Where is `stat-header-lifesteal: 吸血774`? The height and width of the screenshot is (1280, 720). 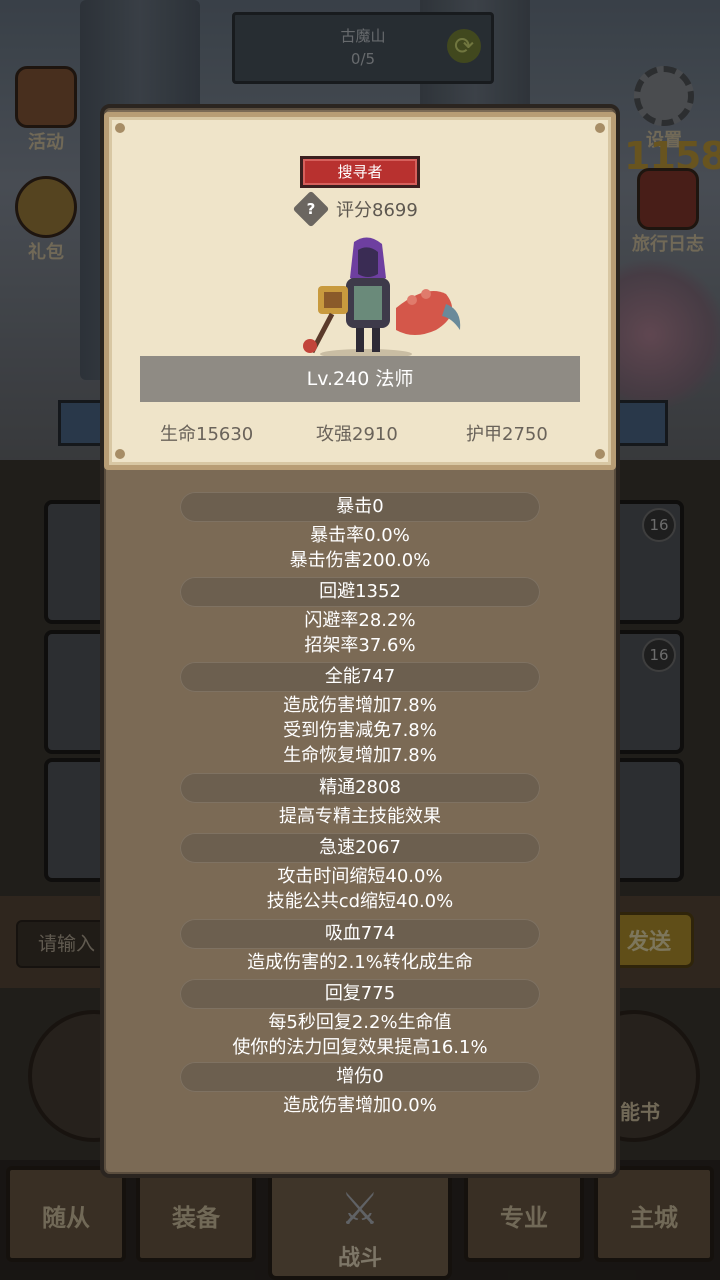 stat-header-lifesteal: 吸血774 is located at coordinates (360, 934).